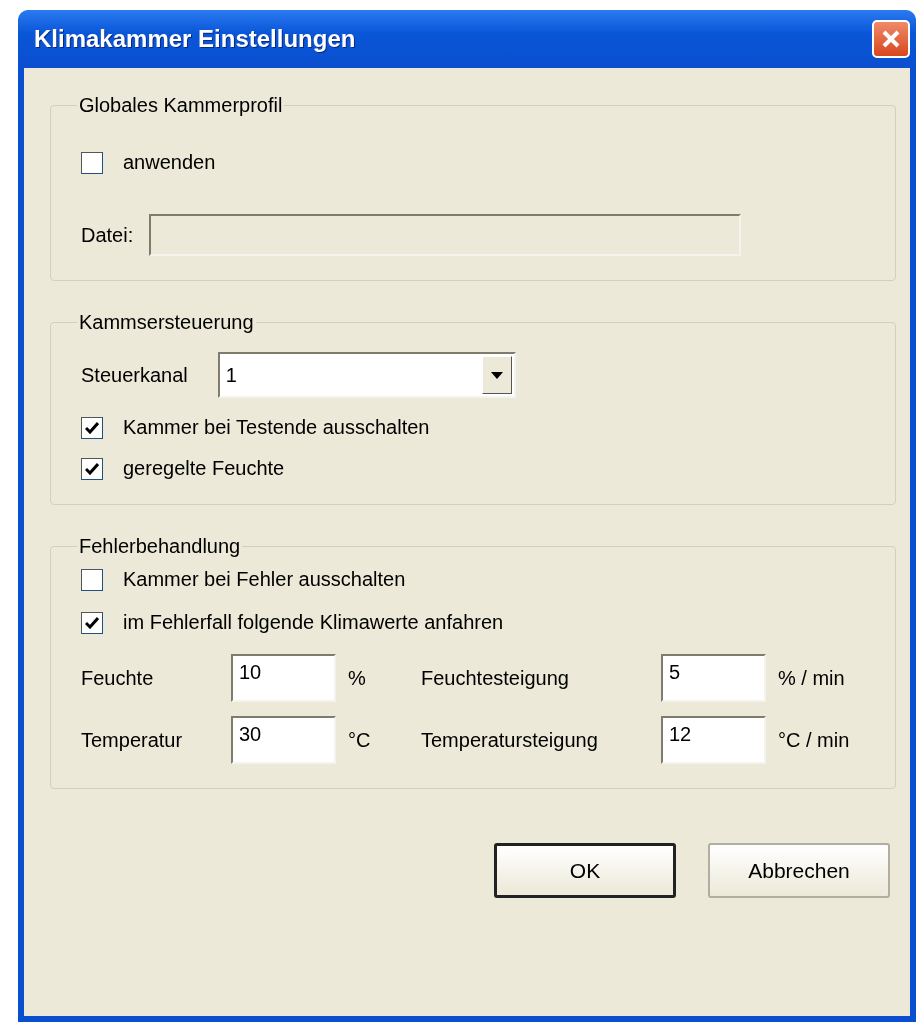 This screenshot has width=916, height=1031. Describe the element at coordinates (276, 427) in the screenshot. I see `checkbox-label: Kammer bei Testende ausschalten` at that location.